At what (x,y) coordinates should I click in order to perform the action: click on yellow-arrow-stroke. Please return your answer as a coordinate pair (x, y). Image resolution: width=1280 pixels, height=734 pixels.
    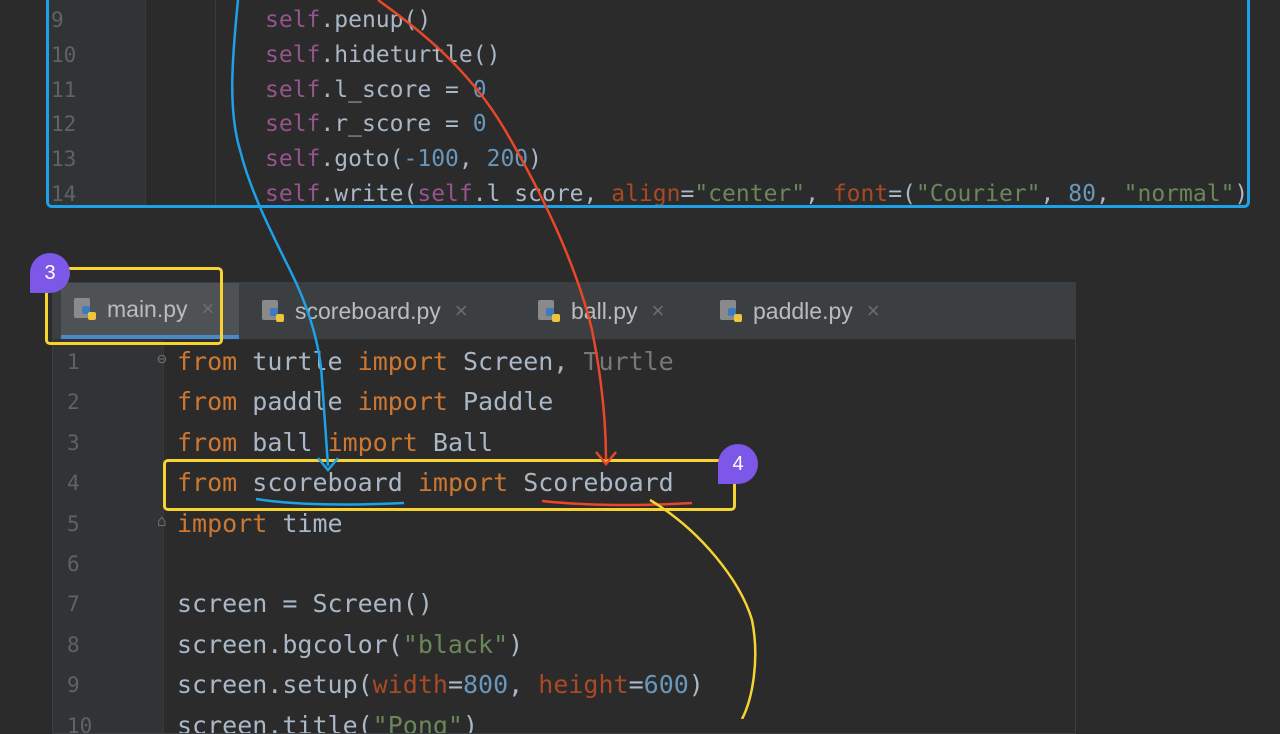
    Looking at the image, I should click on (703, 608).